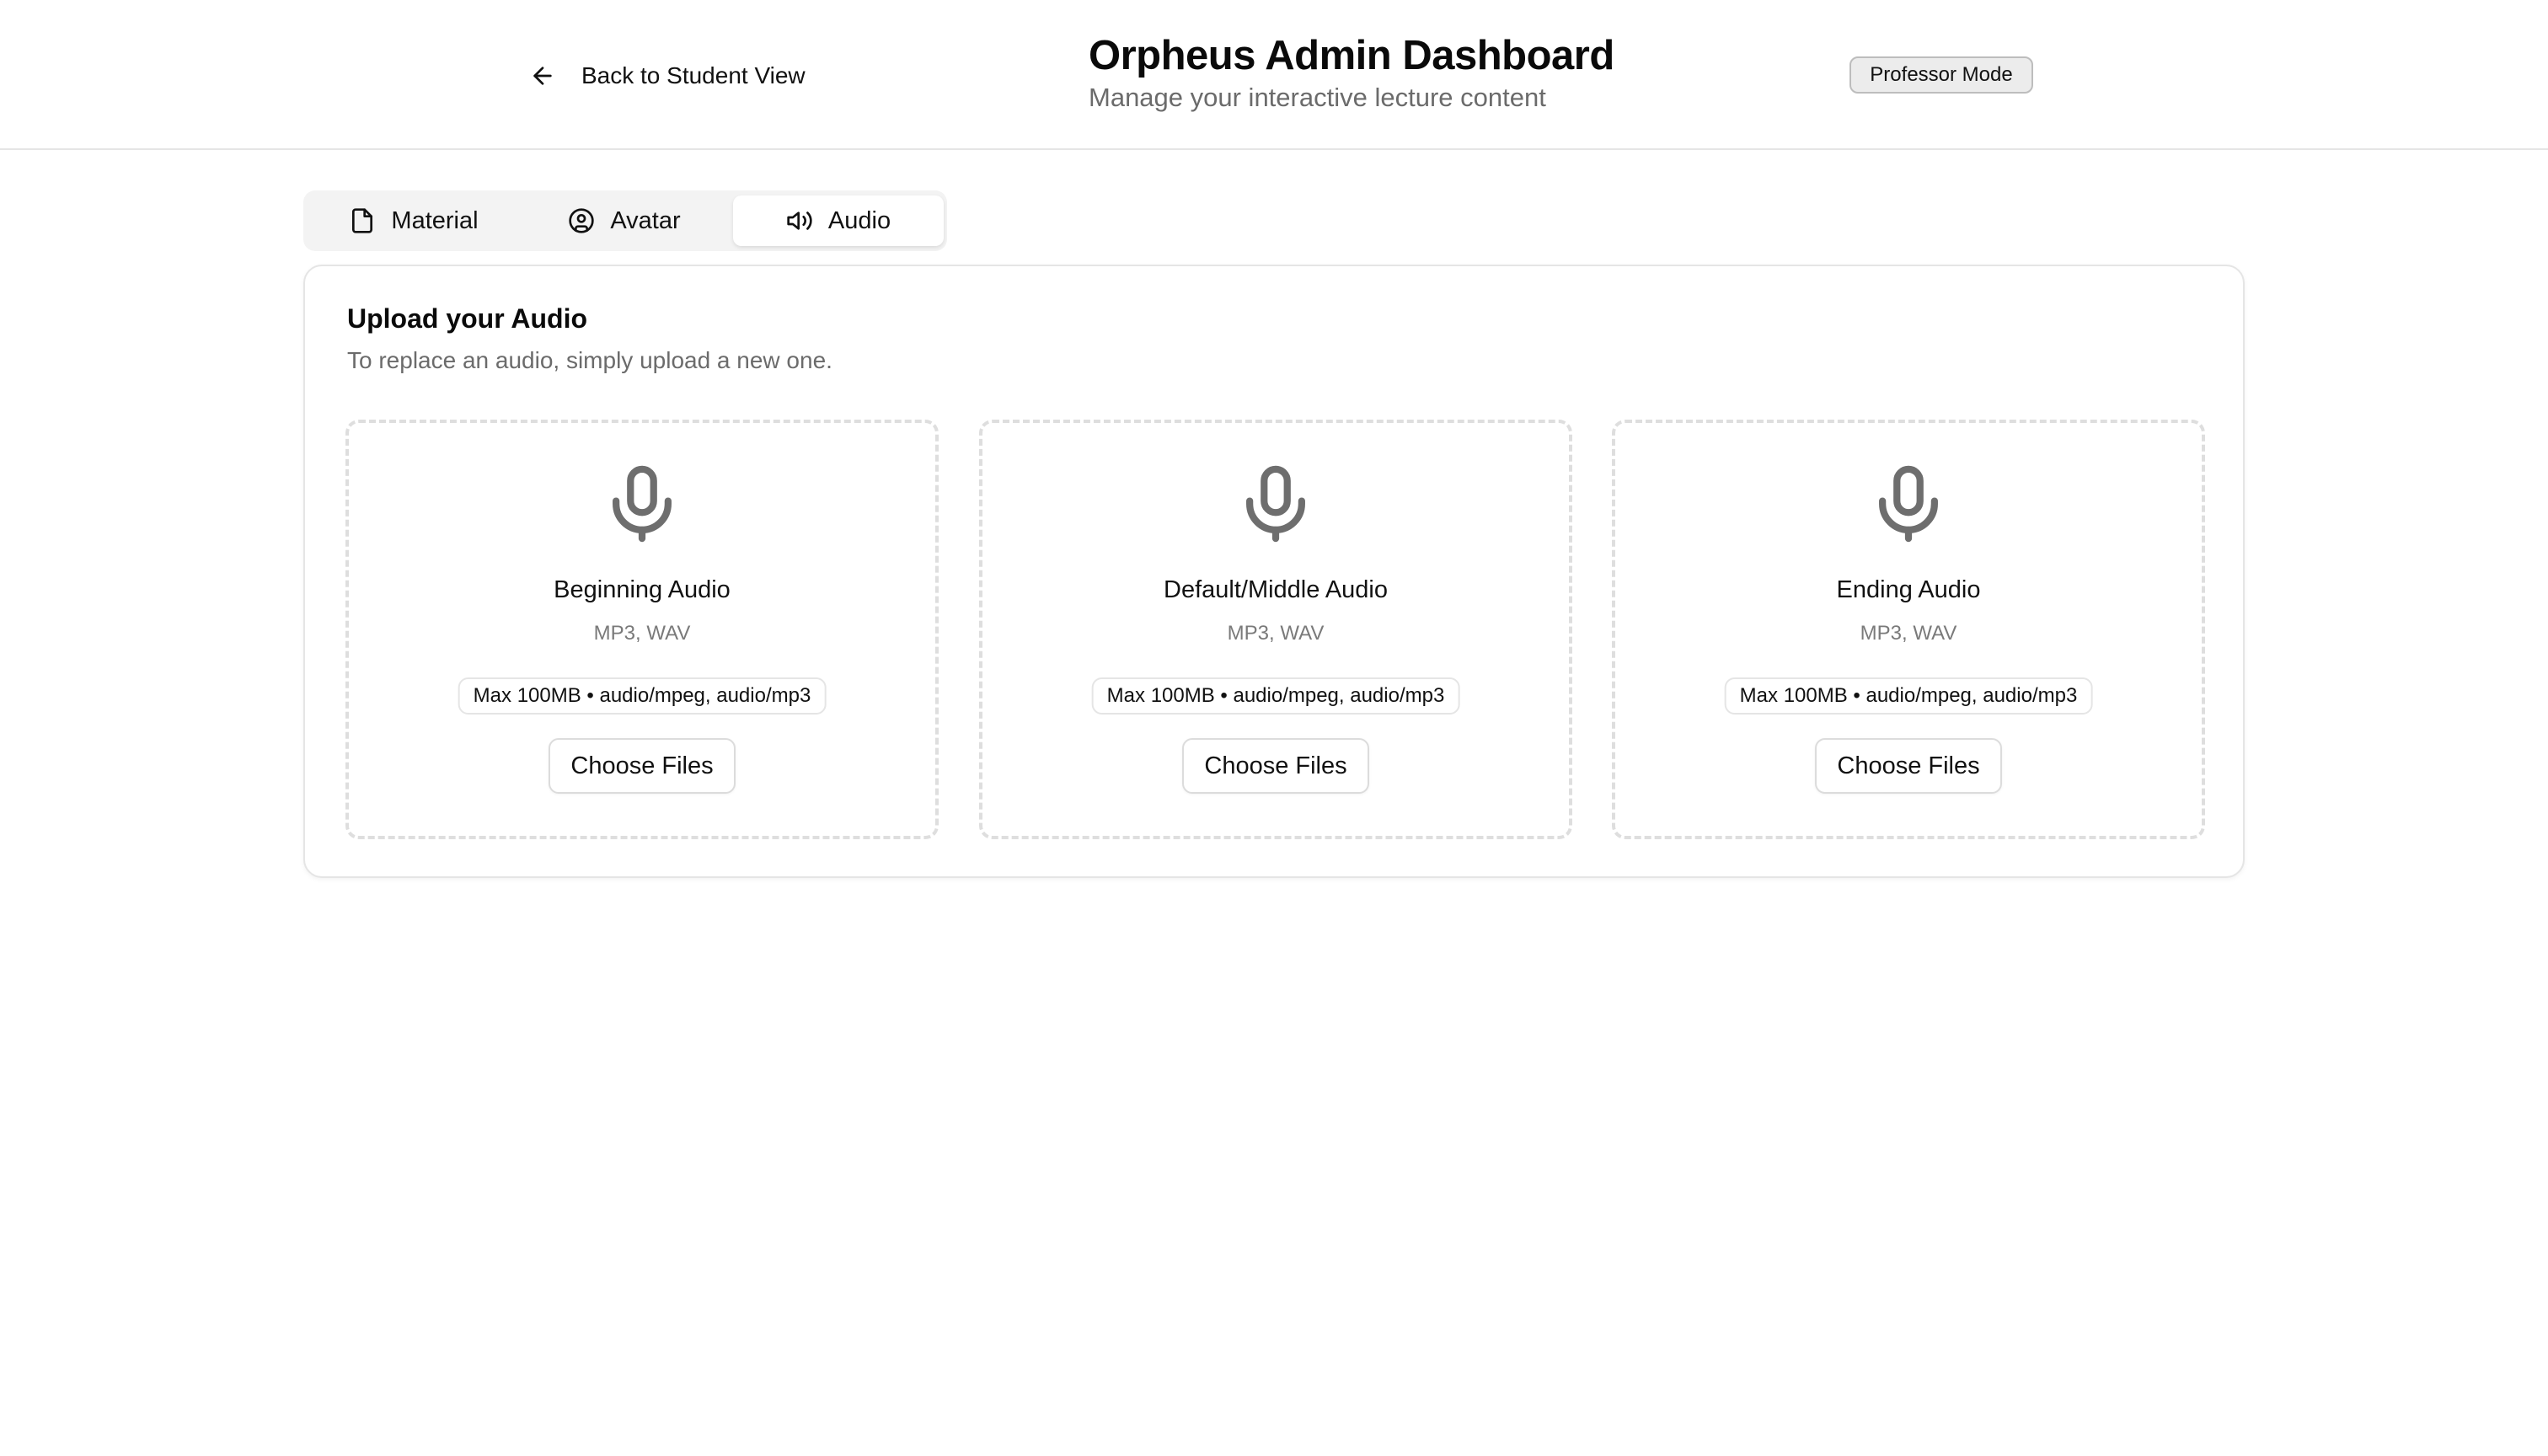  I want to click on file-icon, so click(362, 220).